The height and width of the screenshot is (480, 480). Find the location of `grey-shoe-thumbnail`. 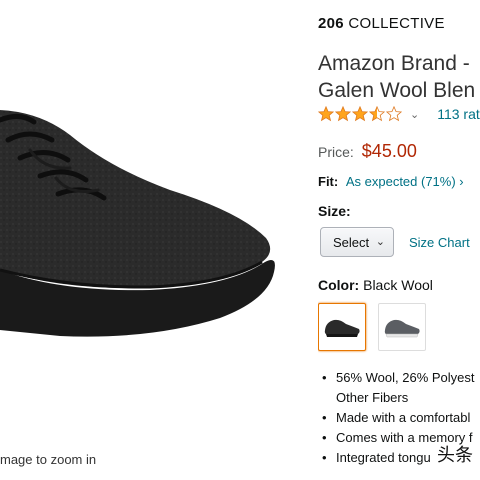

grey-shoe-thumbnail is located at coordinates (402, 328).